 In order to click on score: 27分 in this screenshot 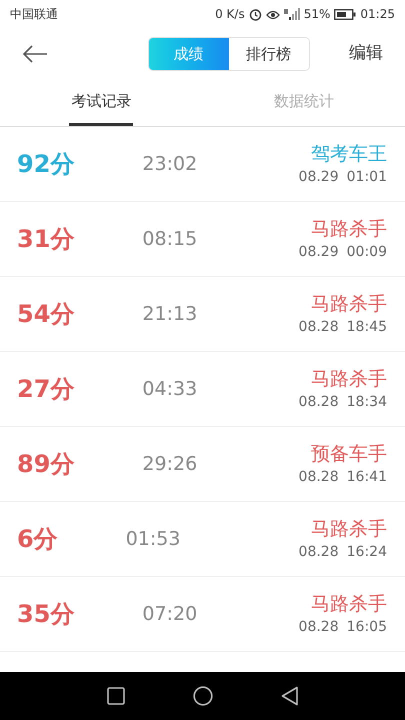, I will do `click(45, 389)`.